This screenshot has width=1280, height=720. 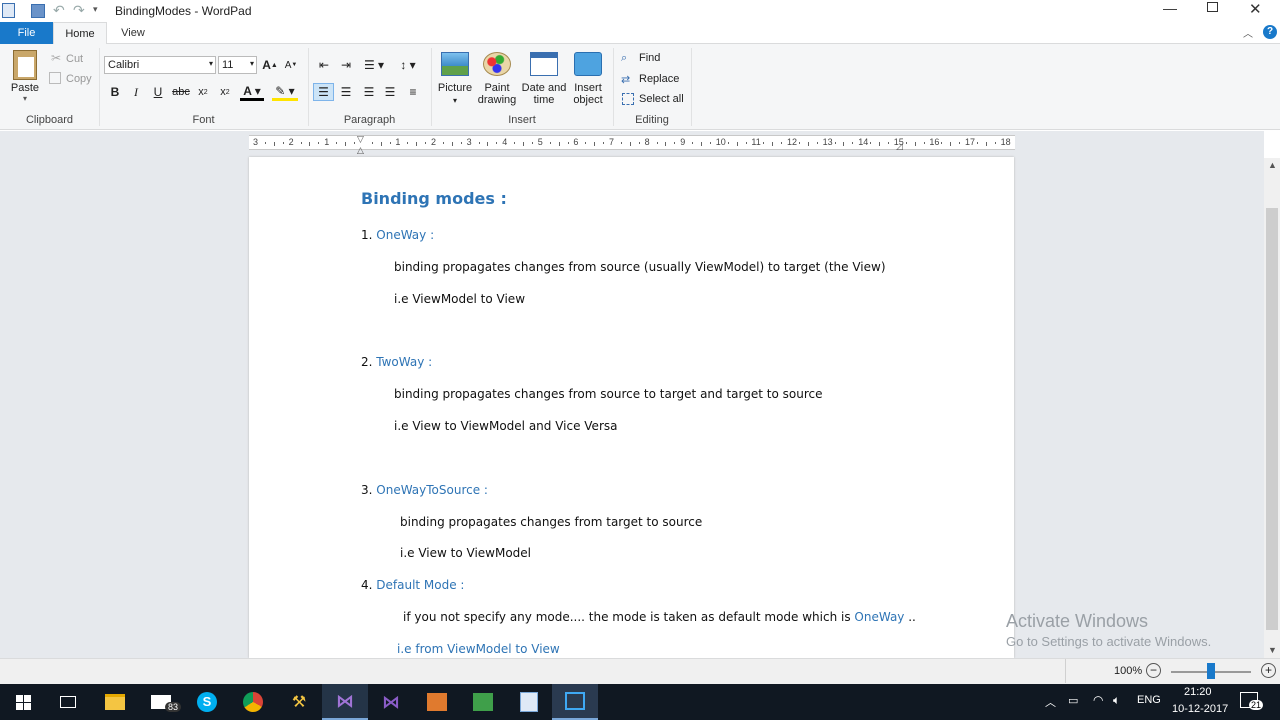 What do you see at coordinates (346, 92) in the screenshot?
I see `align-center-icon: ☰` at bounding box center [346, 92].